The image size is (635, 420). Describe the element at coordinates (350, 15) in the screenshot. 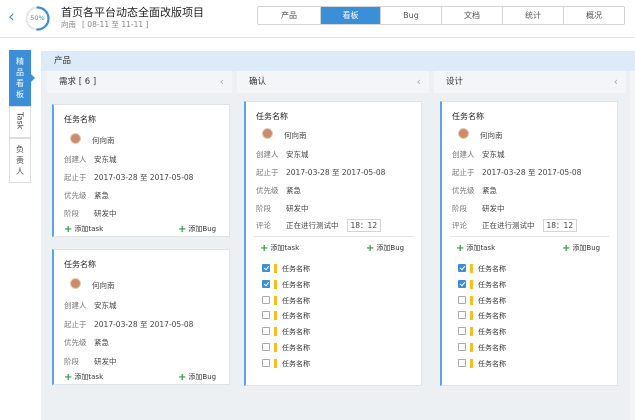

I see `tab-board: 看板` at that location.